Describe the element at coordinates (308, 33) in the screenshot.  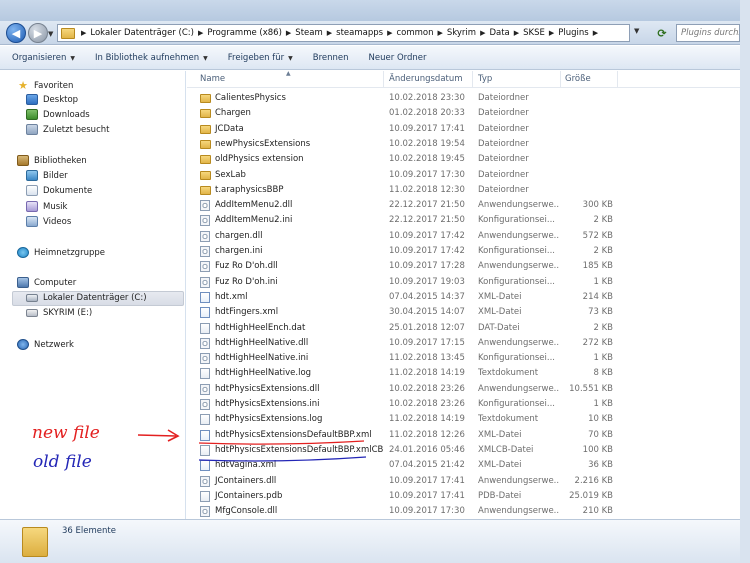
I see `breadcrumb-item: Steam` at that location.